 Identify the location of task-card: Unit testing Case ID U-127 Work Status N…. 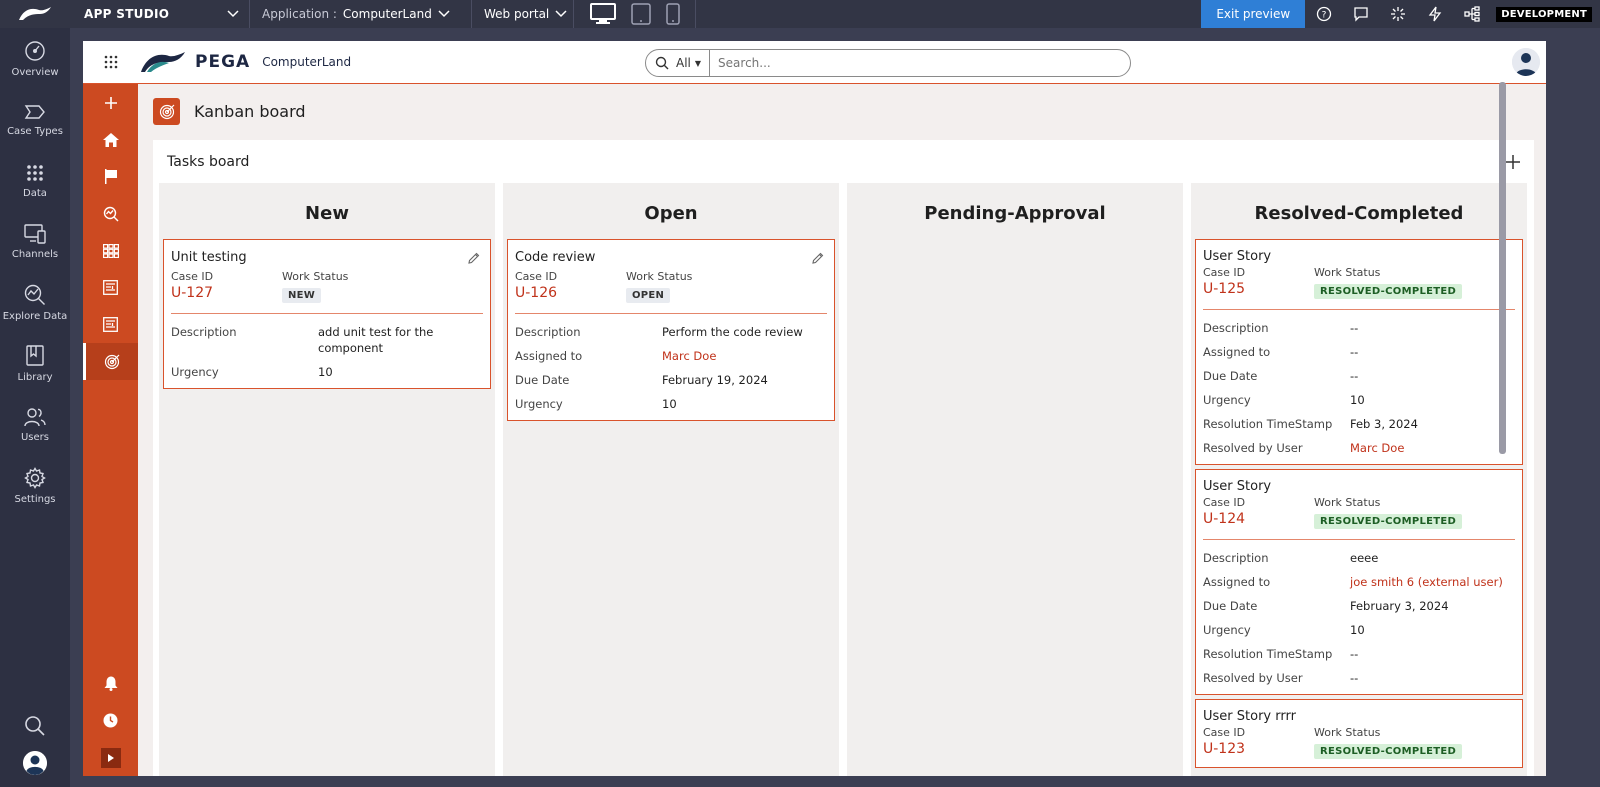
(327, 314).